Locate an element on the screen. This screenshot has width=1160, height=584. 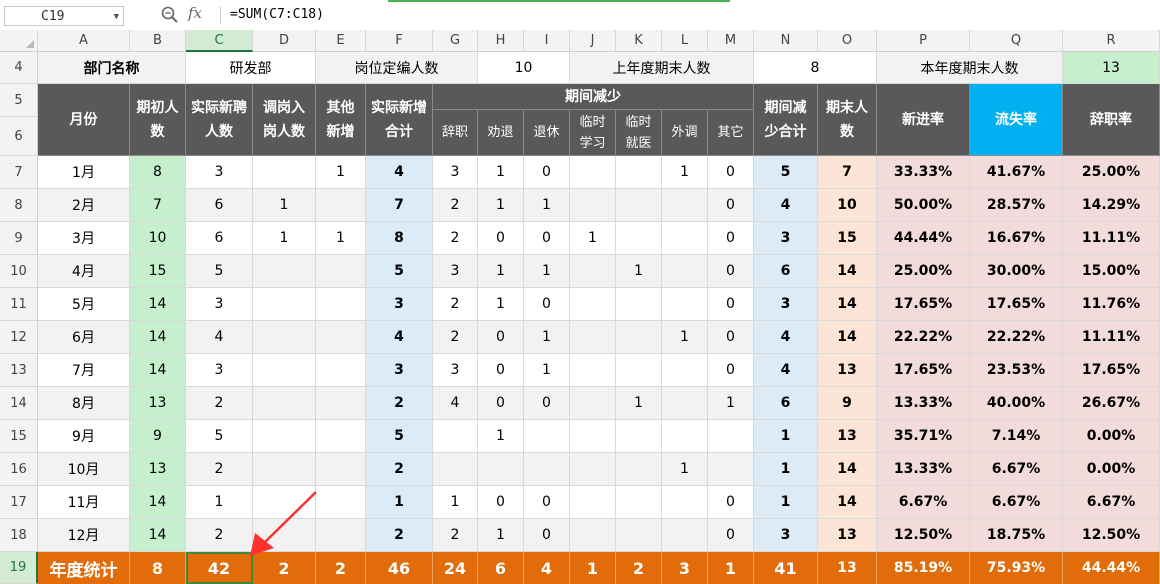
column-header: R is located at coordinates (1111, 41).